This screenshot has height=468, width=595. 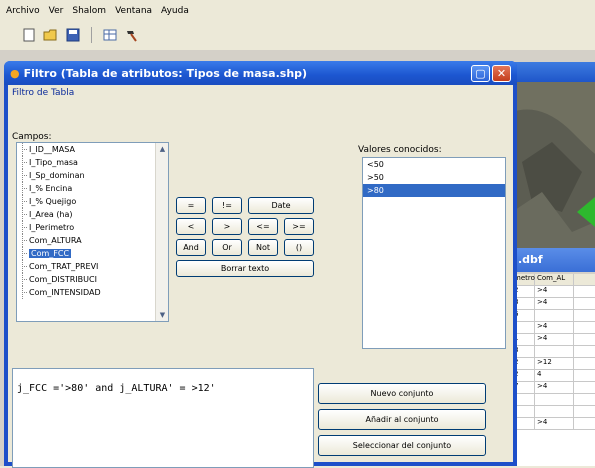 What do you see at coordinates (281, 205) in the screenshot?
I see `date-button: Date` at bounding box center [281, 205].